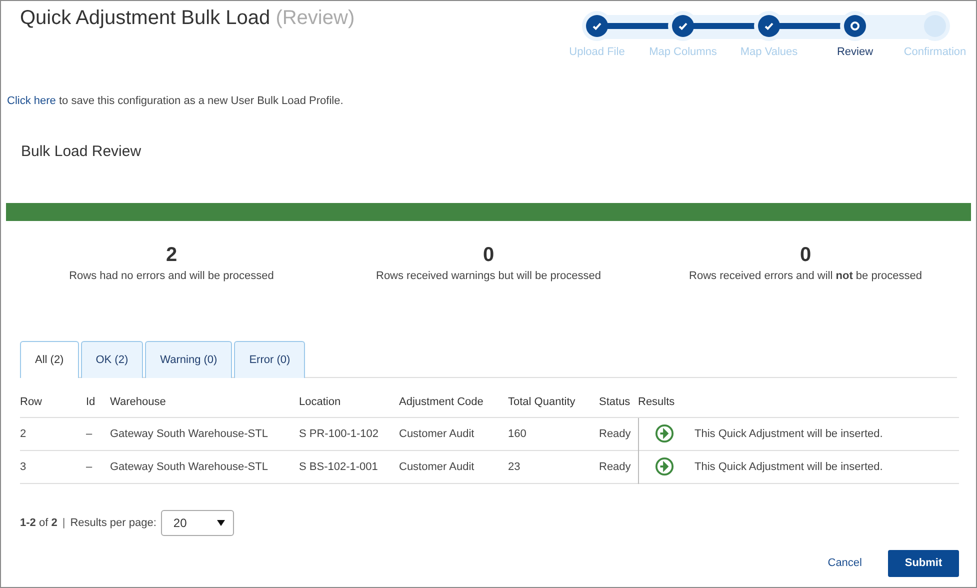 This screenshot has width=977, height=588. Describe the element at coordinates (488, 276) in the screenshot. I see `count-caption: Rows received warnings but will be processed` at that location.